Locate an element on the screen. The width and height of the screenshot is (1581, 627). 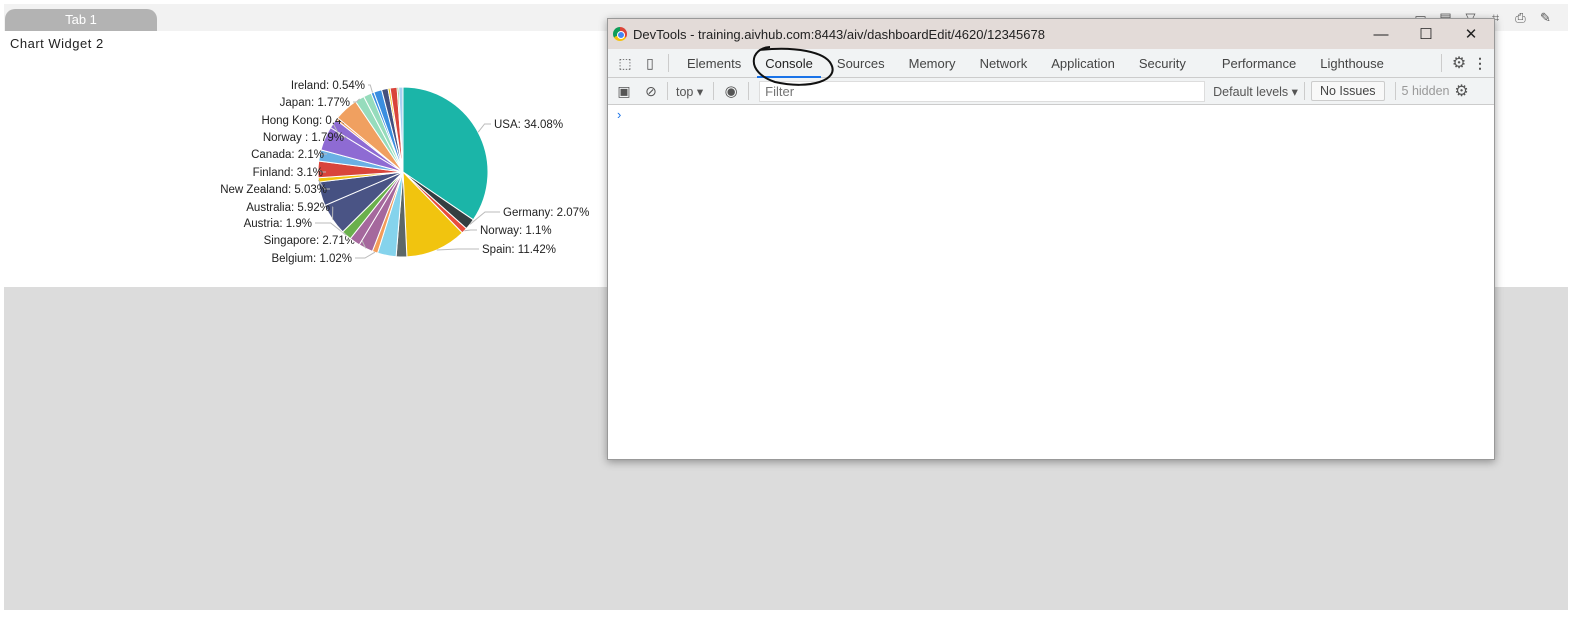
console-settings-icon: ⚙ is located at coordinates (1462, 91).